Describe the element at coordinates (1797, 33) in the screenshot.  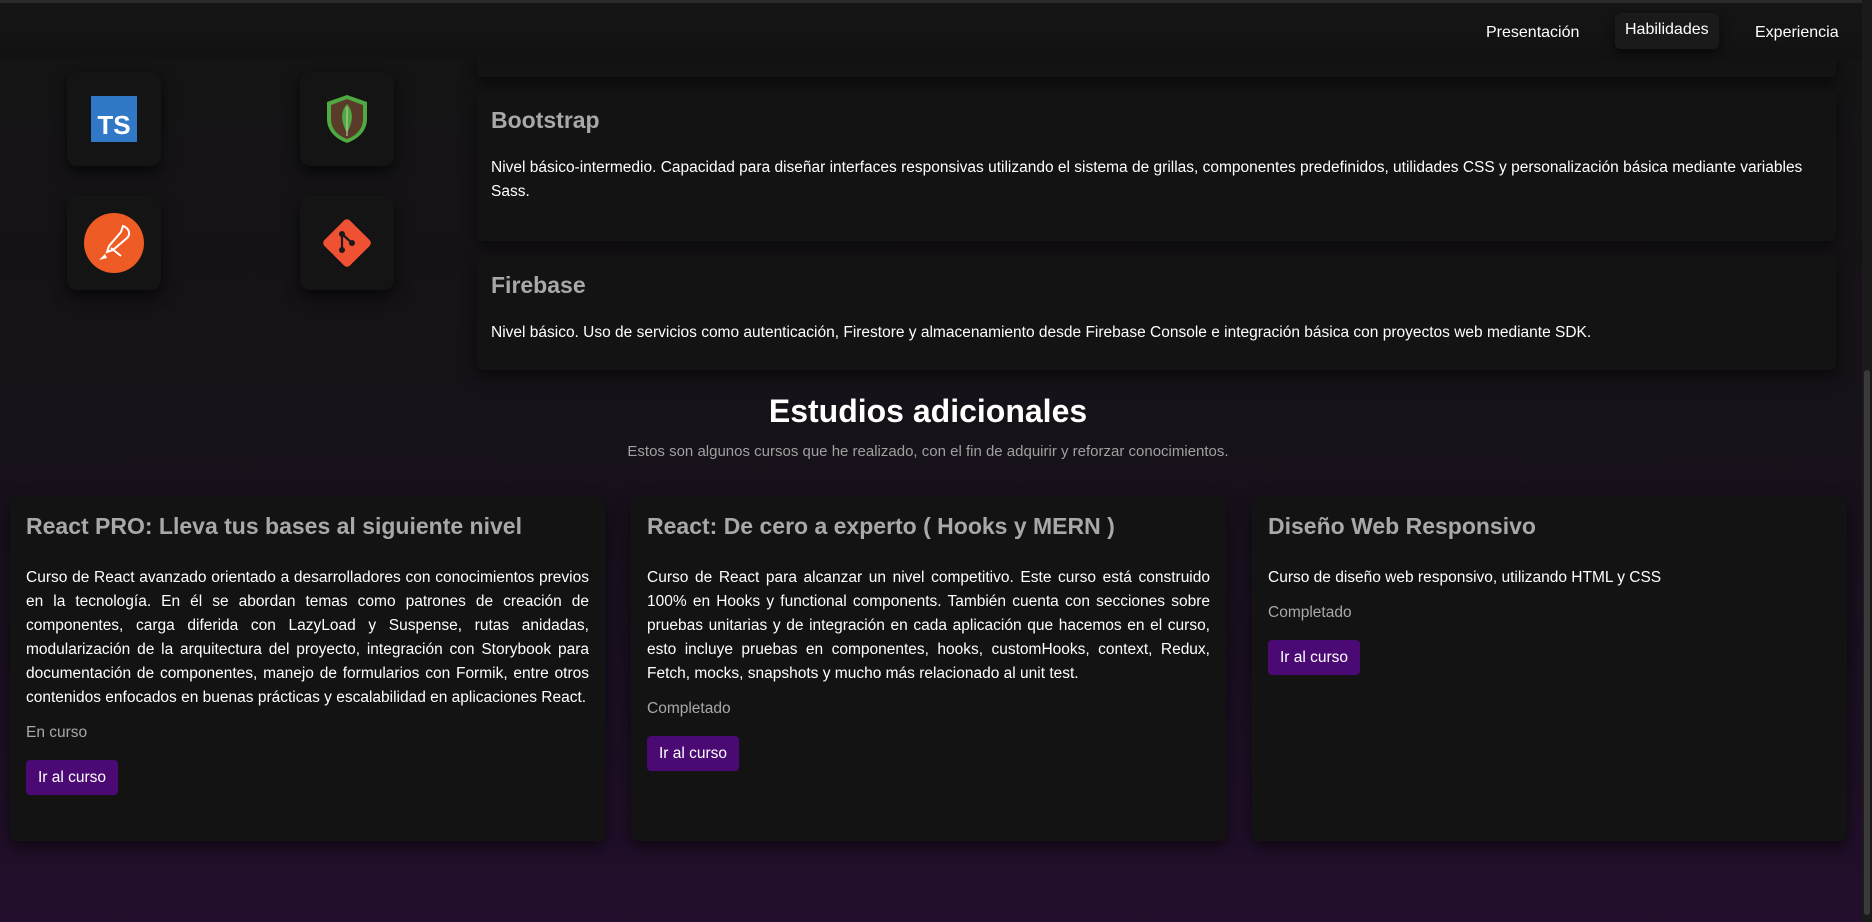
I see `nav-item-experiencia: Experiencia` at that location.